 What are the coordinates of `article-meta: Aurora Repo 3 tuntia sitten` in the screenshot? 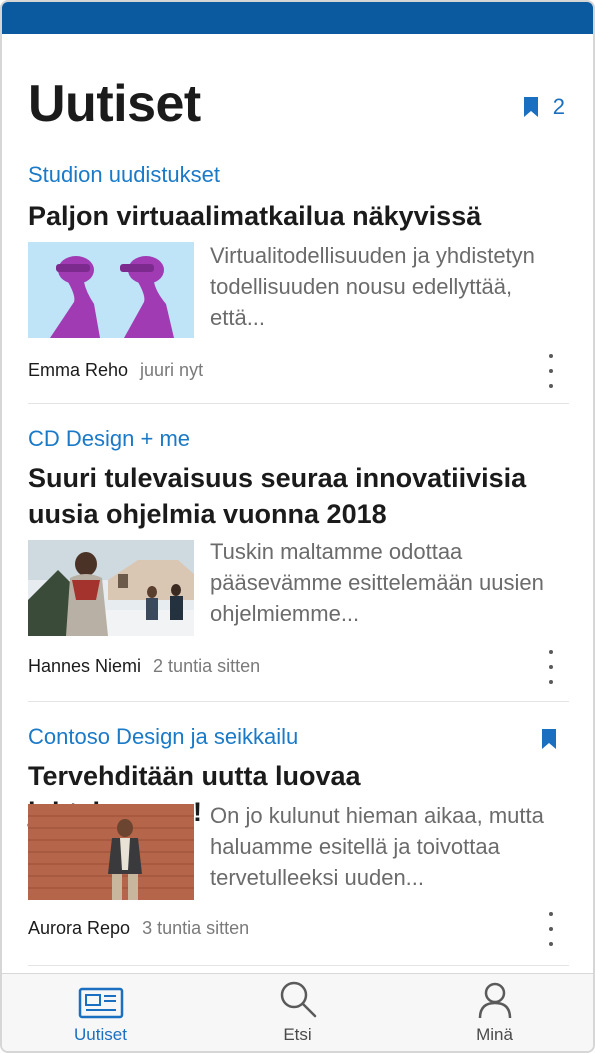 It's located at (138, 928).